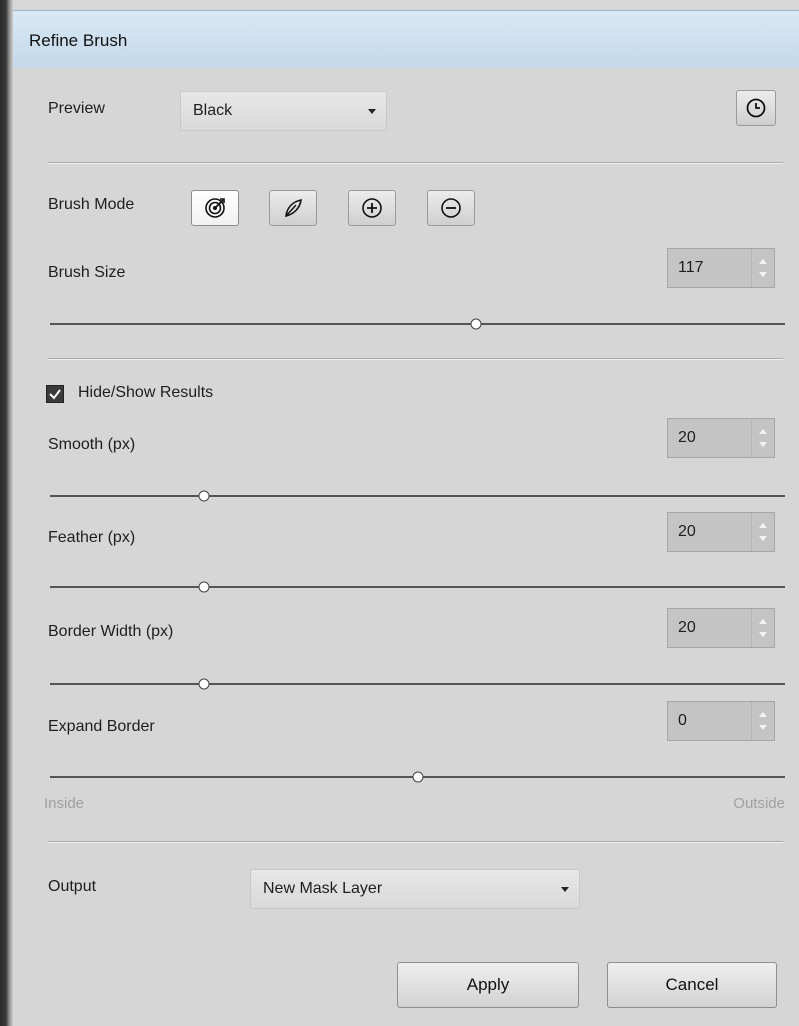  Describe the element at coordinates (692, 985) in the screenshot. I see `cancel-button: Cancel` at that location.